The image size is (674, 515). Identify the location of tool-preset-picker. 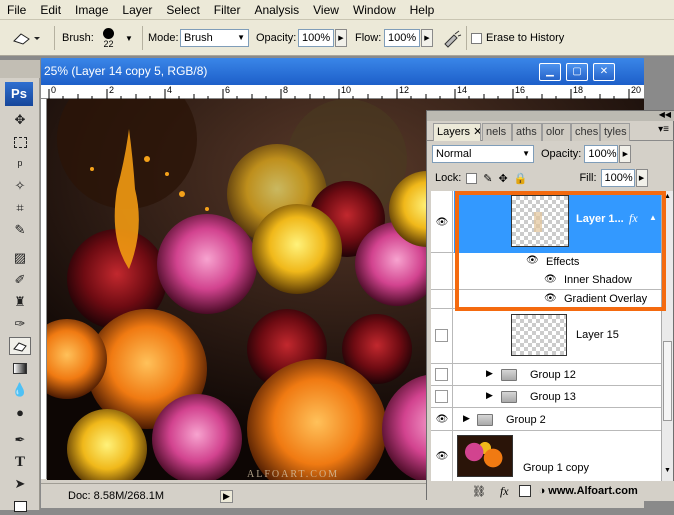
(25, 38).